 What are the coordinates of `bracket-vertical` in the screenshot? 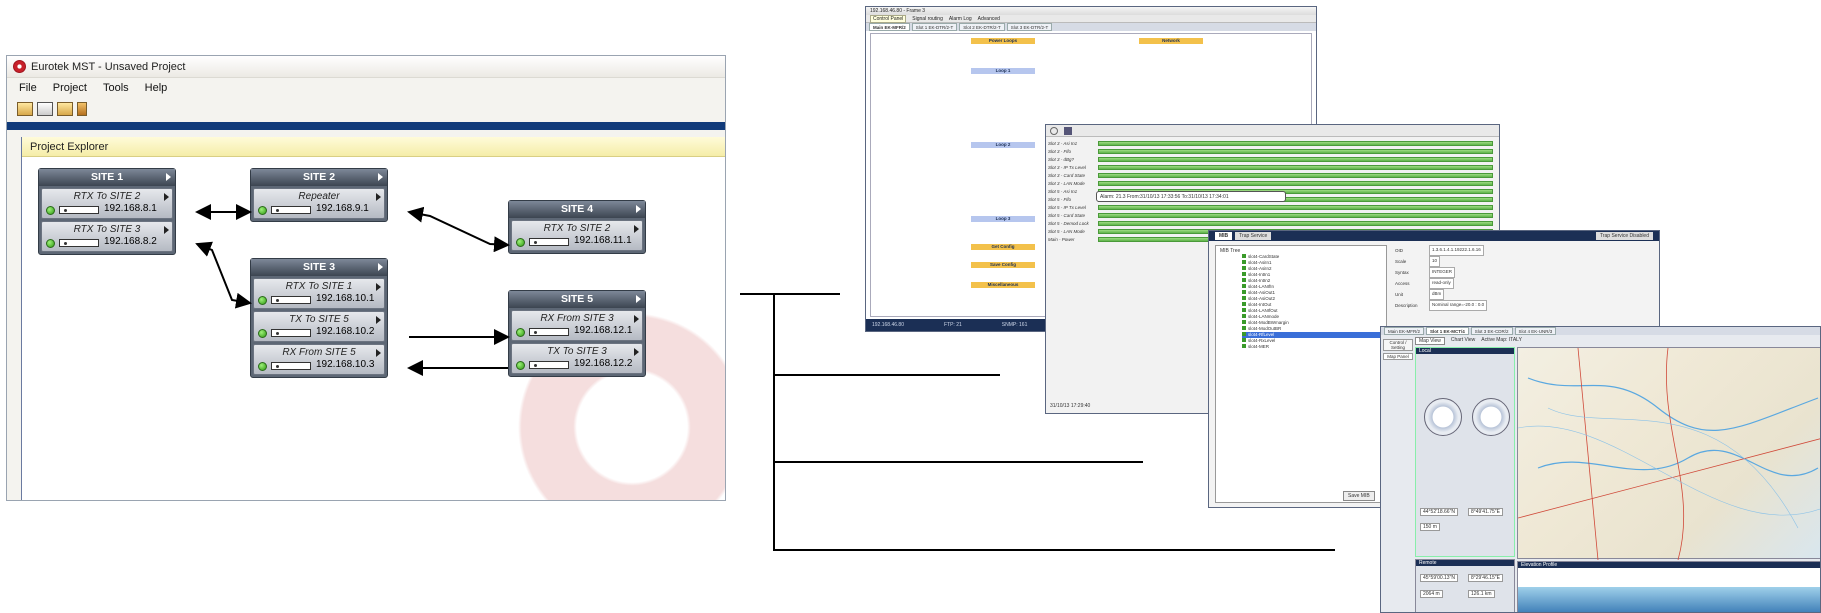 It's located at (774, 422).